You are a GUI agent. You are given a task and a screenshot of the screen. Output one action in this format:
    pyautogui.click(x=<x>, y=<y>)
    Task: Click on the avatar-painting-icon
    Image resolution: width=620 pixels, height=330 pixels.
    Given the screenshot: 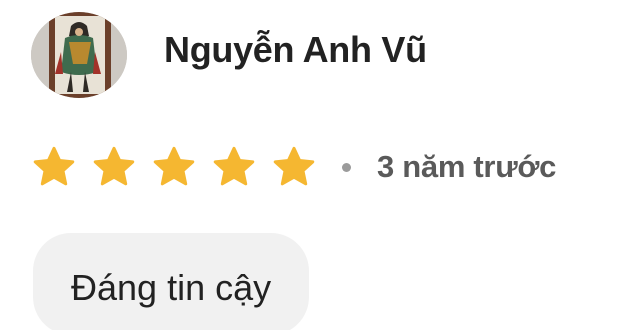 What is the action you would take?
    pyautogui.click(x=79, y=55)
    